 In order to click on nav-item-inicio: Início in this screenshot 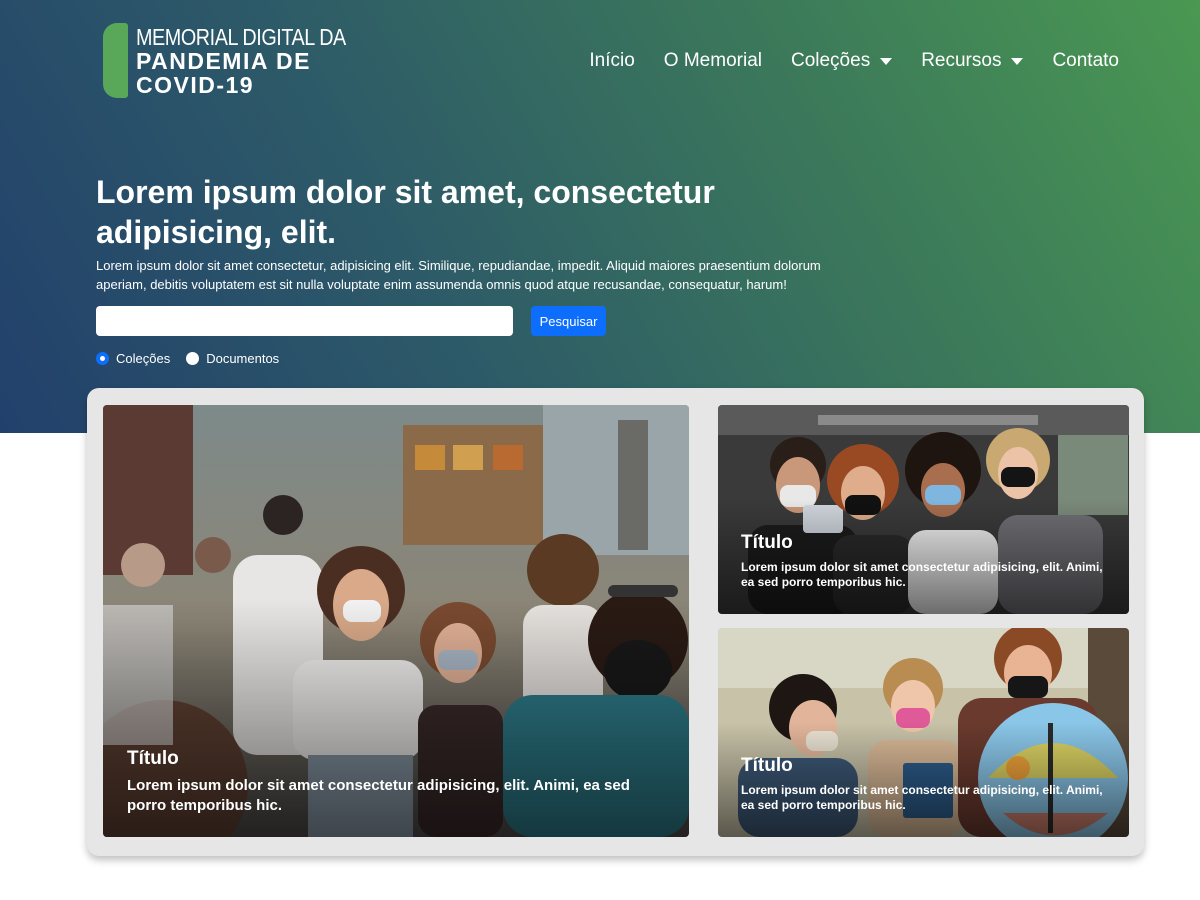, I will do `click(611, 61)`.